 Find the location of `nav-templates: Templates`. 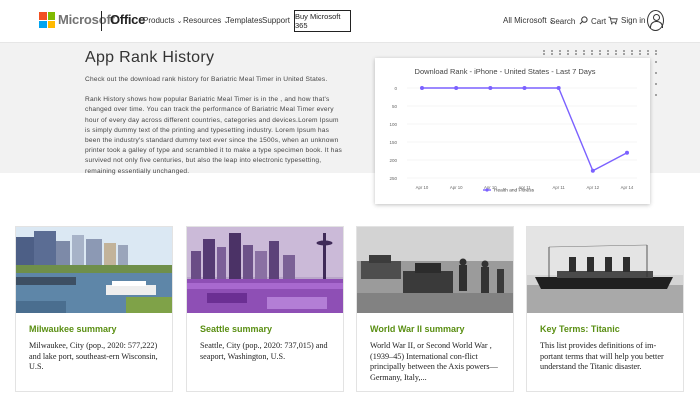

nav-templates: Templates is located at coordinates (244, 20).